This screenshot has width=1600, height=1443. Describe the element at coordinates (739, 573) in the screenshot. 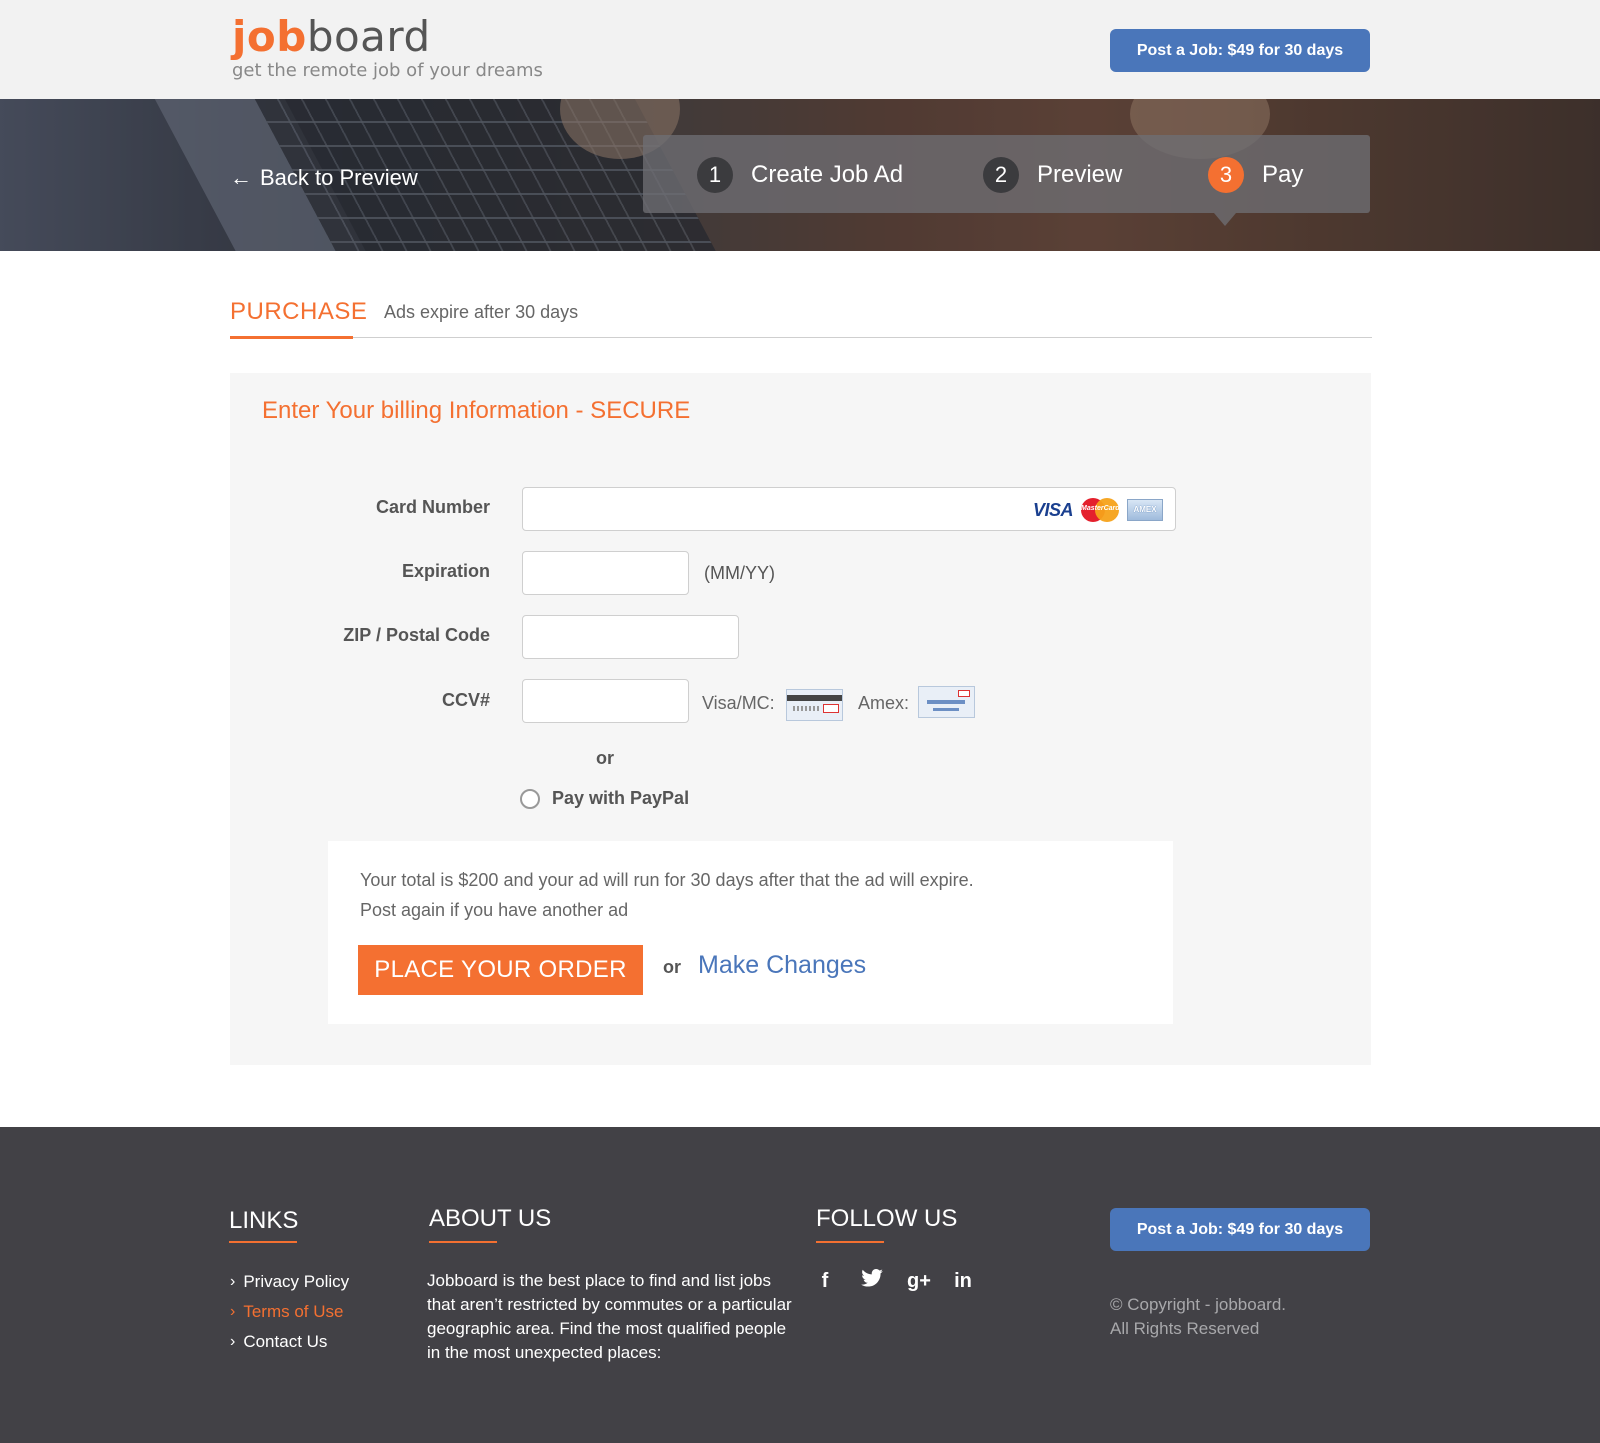

I see `expiration-hint: (MM/YY)` at that location.